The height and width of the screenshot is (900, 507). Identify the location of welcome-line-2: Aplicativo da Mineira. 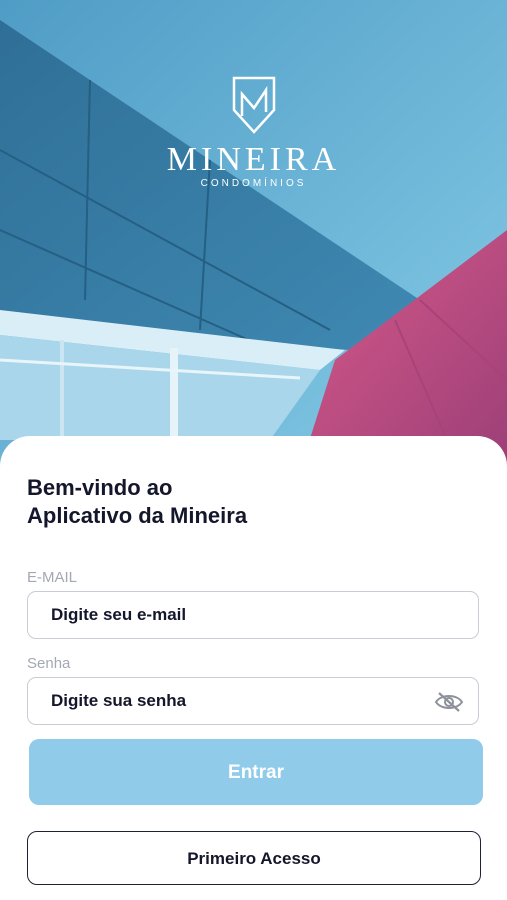
(137, 515).